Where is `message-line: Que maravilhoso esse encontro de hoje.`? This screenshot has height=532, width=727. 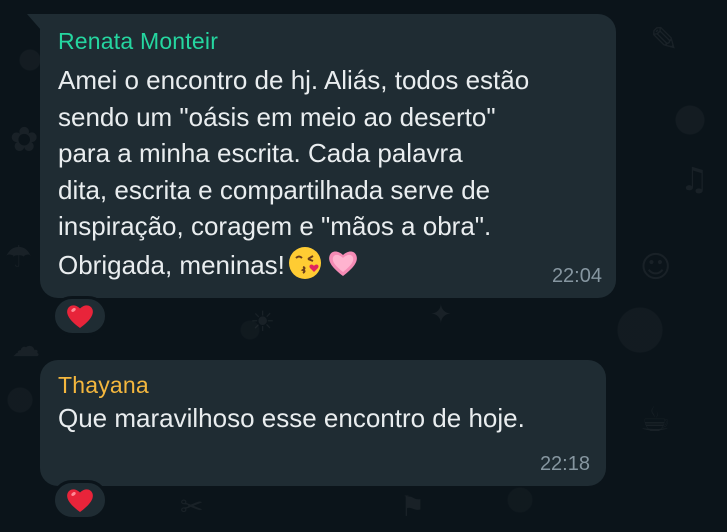 message-line: Que maravilhoso esse encontro de hoje. is located at coordinates (291, 418).